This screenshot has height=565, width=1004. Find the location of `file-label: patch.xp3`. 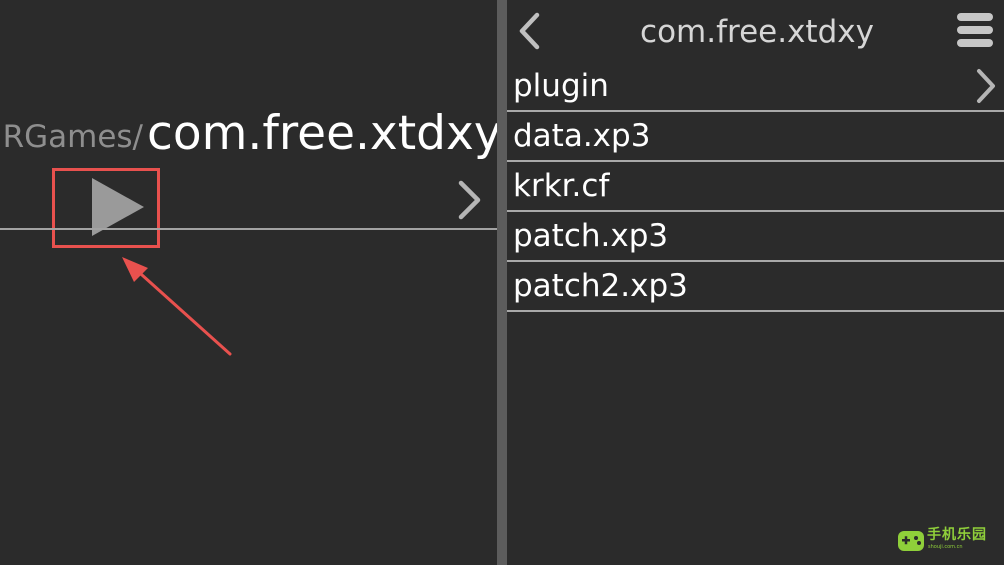

file-label: patch.xp3 is located at coordinates (591, 236).